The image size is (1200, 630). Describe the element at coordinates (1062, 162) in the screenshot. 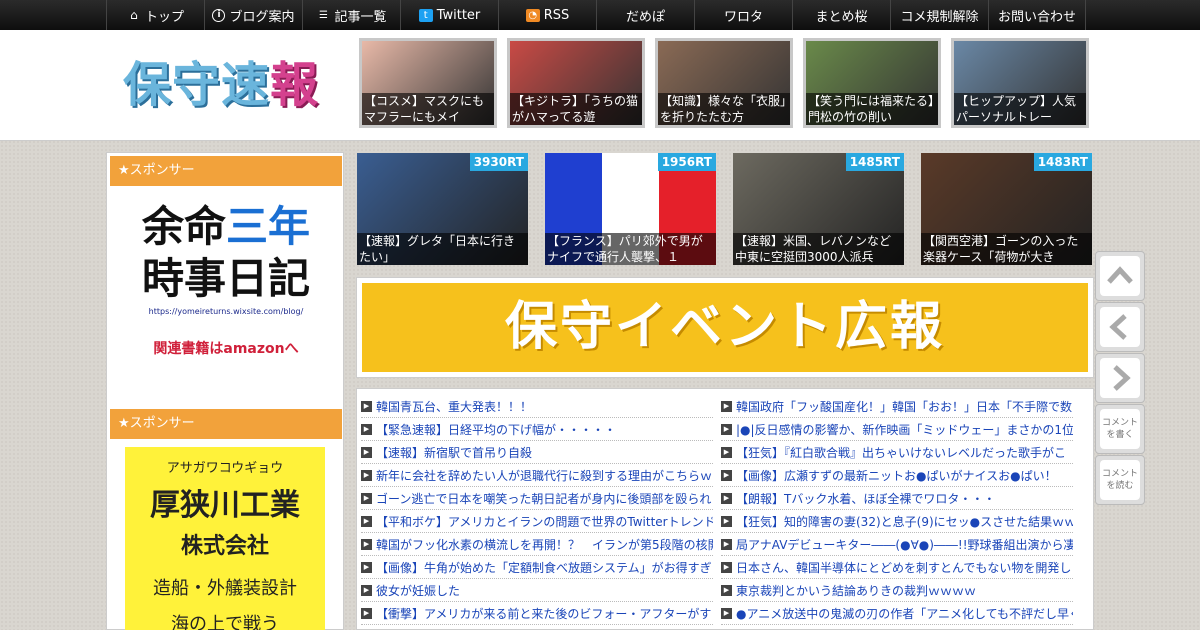

I see `retweet-count-badge: 1483RT` at that location.